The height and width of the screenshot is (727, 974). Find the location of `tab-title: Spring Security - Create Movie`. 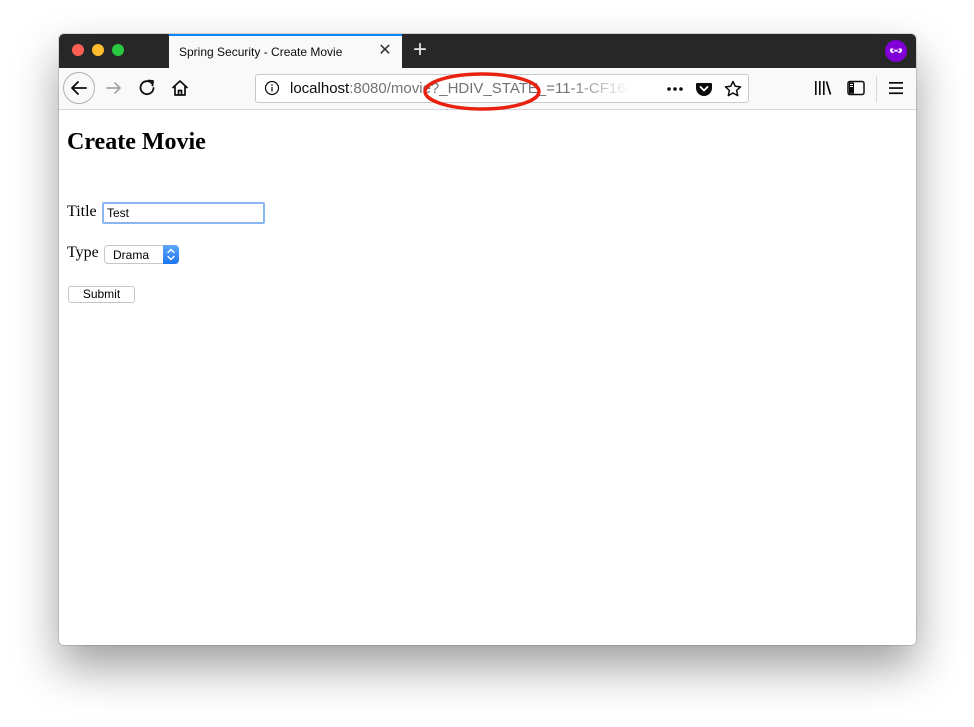

tab-title: Spring Security - Create Movie is located at coordinates (261, 52).